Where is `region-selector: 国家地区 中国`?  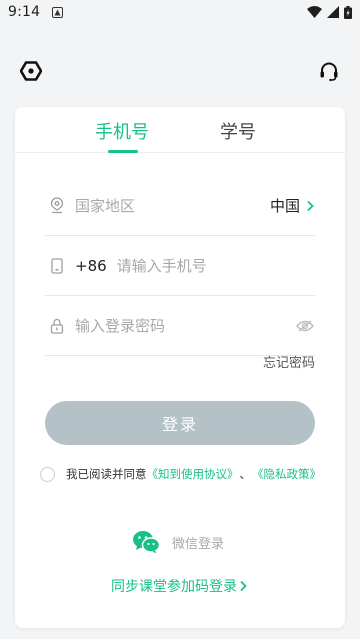 region-selector: 国家地区 中国 is located at coordinates (180, 206).